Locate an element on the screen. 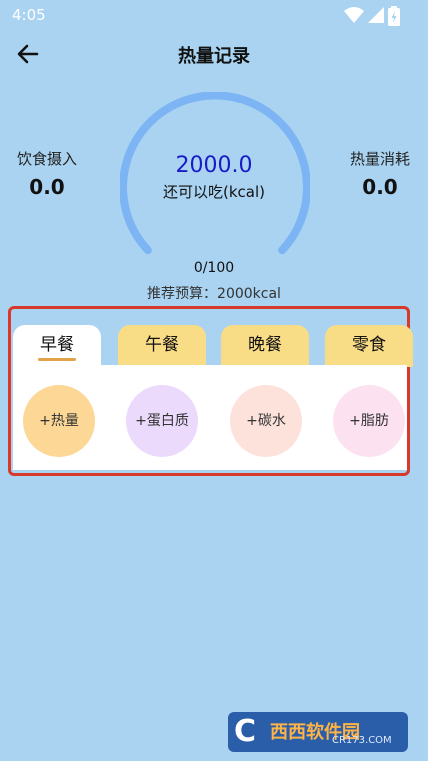 The width and height of the screenshot is (428, 761). watermark-logo: C is located at coordinates (245, 731).